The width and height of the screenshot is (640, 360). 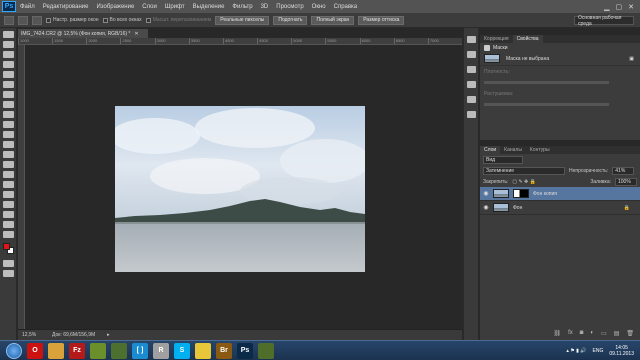 What do you see at coordinates (8, 54) in the screenshot?
I see `lasso-tool-icon` at bounding box center [8, 54].